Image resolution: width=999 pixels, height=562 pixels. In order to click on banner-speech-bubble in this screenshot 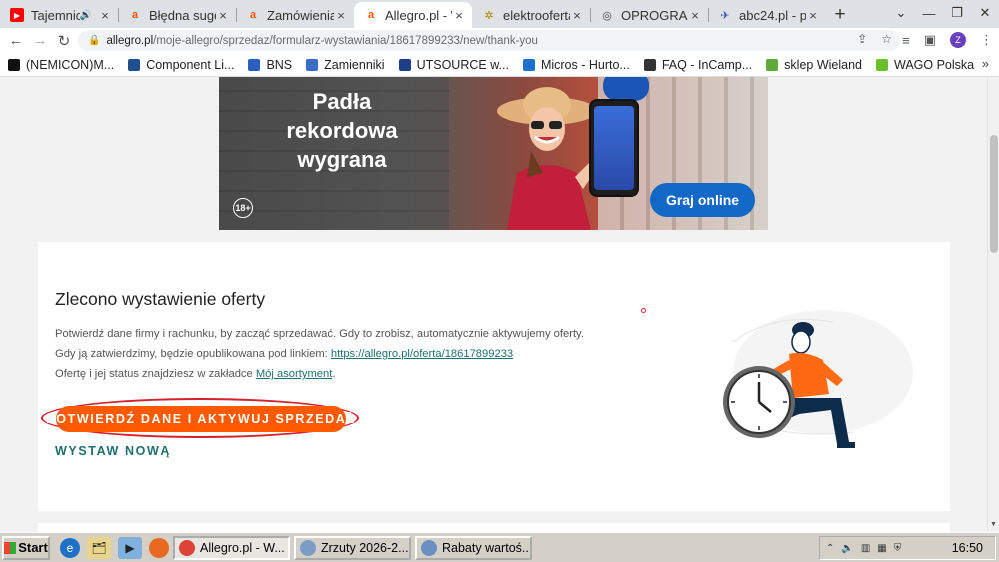, I will do `click(626, 89)`.